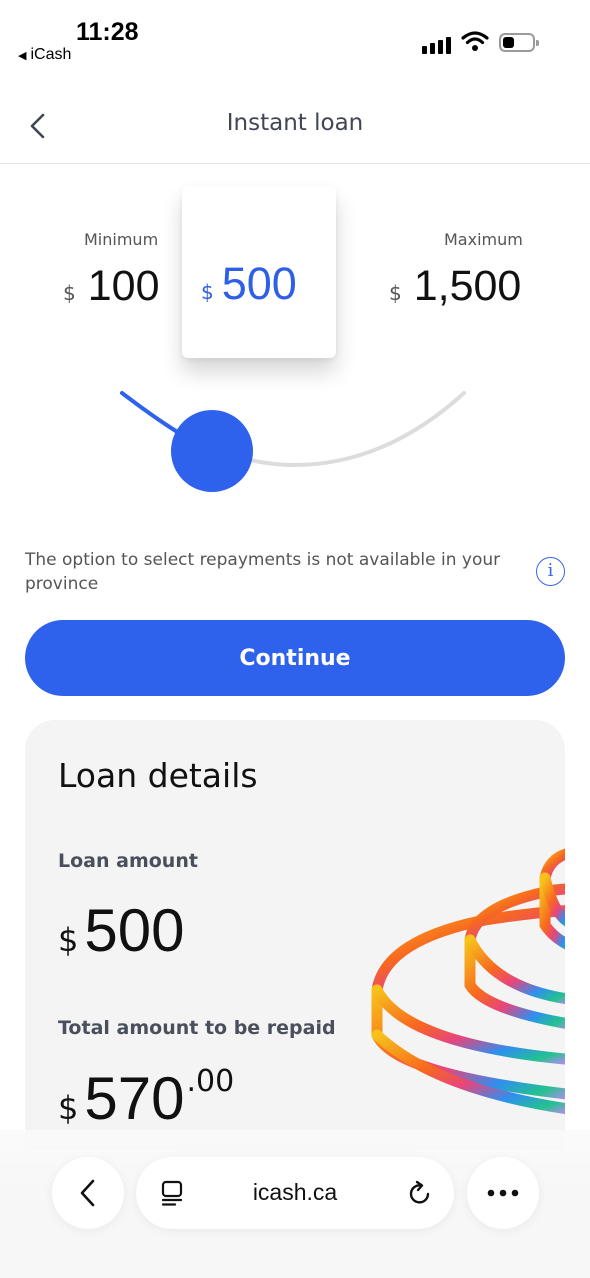 This screenshot has height=1278, width=590. I want to click on selected-amount: $ 500, so click(249, 284).